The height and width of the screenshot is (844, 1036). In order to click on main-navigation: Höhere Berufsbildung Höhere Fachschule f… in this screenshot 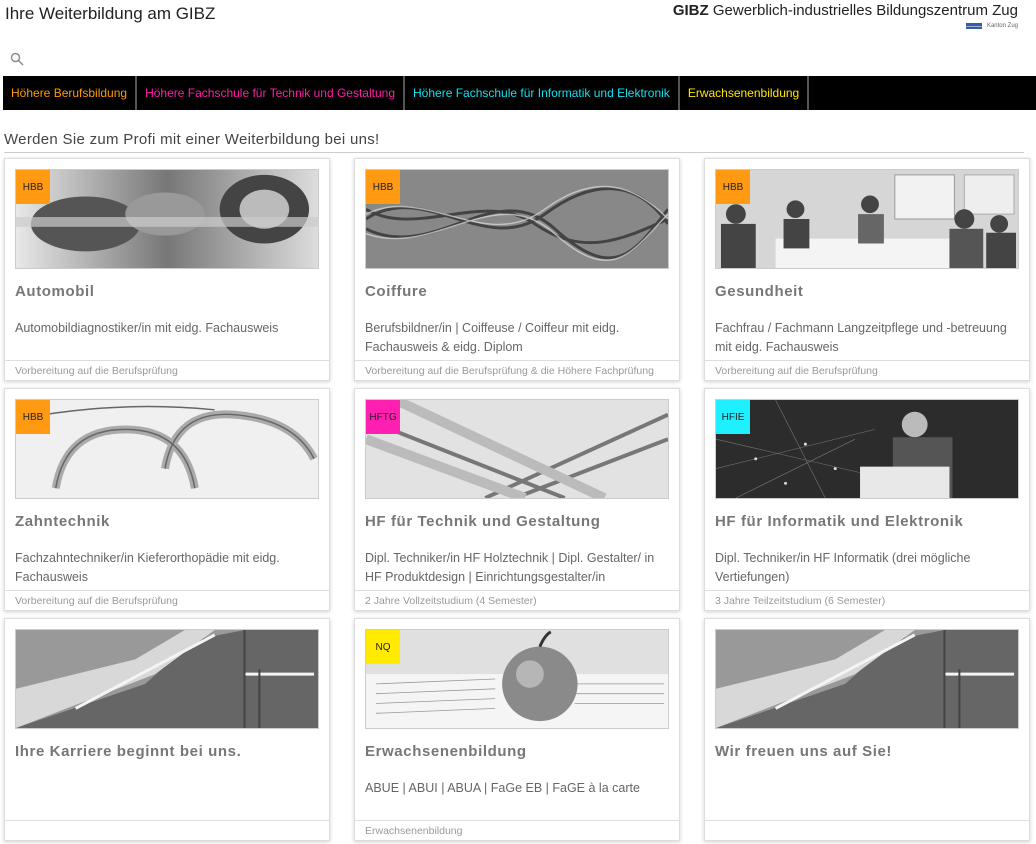, I will do `click(519, 93)`.